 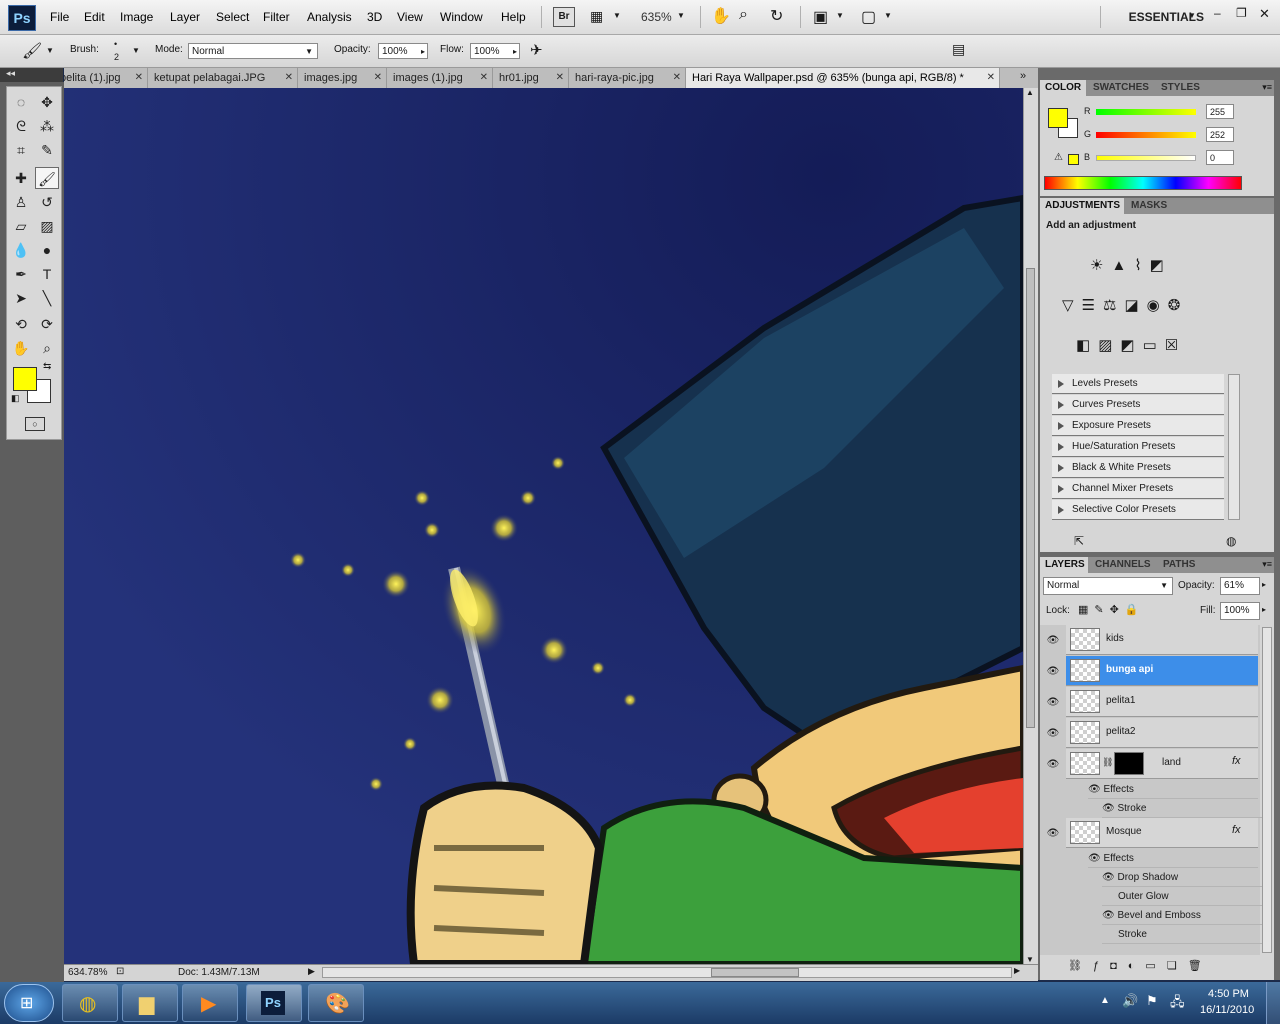 What do you see at coordinates (1234, 447) in the screenshot?
I see `presets-scrollbar` at bounding box center [1234, 447].